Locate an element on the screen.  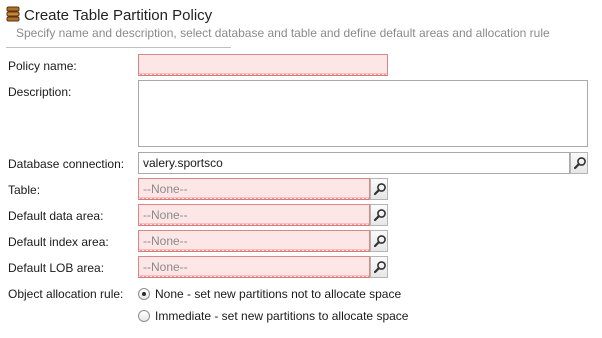
table-lookup-button is located at coordinates (379, 189).